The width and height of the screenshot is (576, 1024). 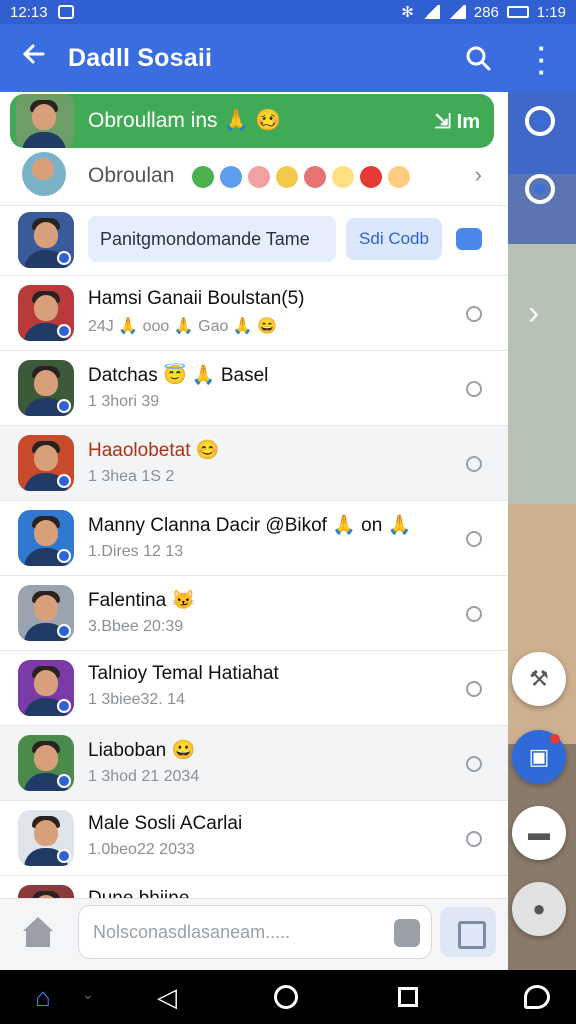 I want to click on chat-row: Liaboban 😀 1 3hod 21 2034, so click(x=254, y=763).